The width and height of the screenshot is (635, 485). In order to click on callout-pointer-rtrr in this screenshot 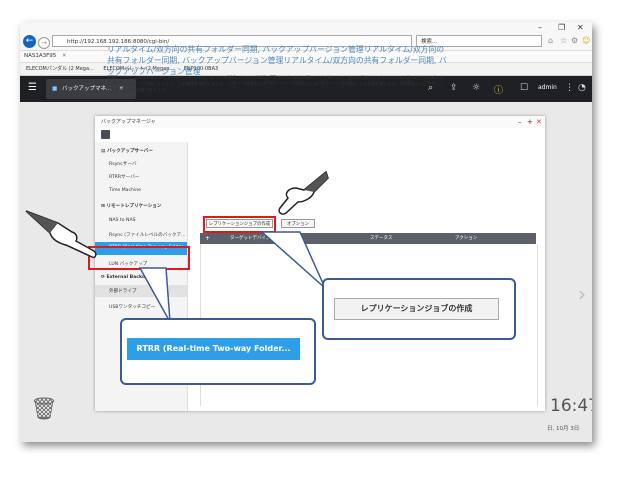, I will do `click(154, 295)`.